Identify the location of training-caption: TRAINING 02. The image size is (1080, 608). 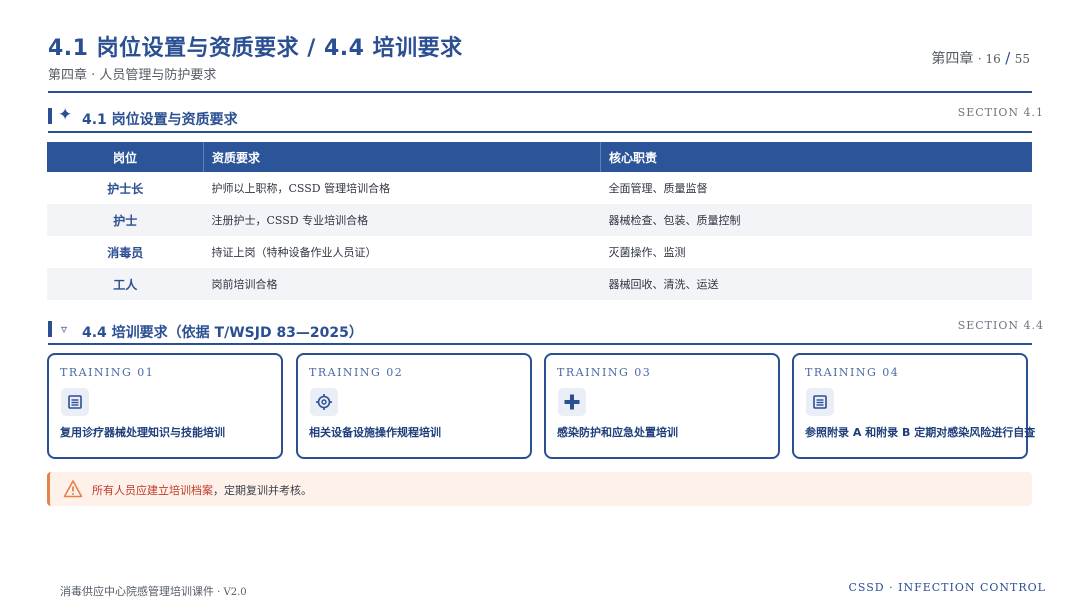
(356, 372).